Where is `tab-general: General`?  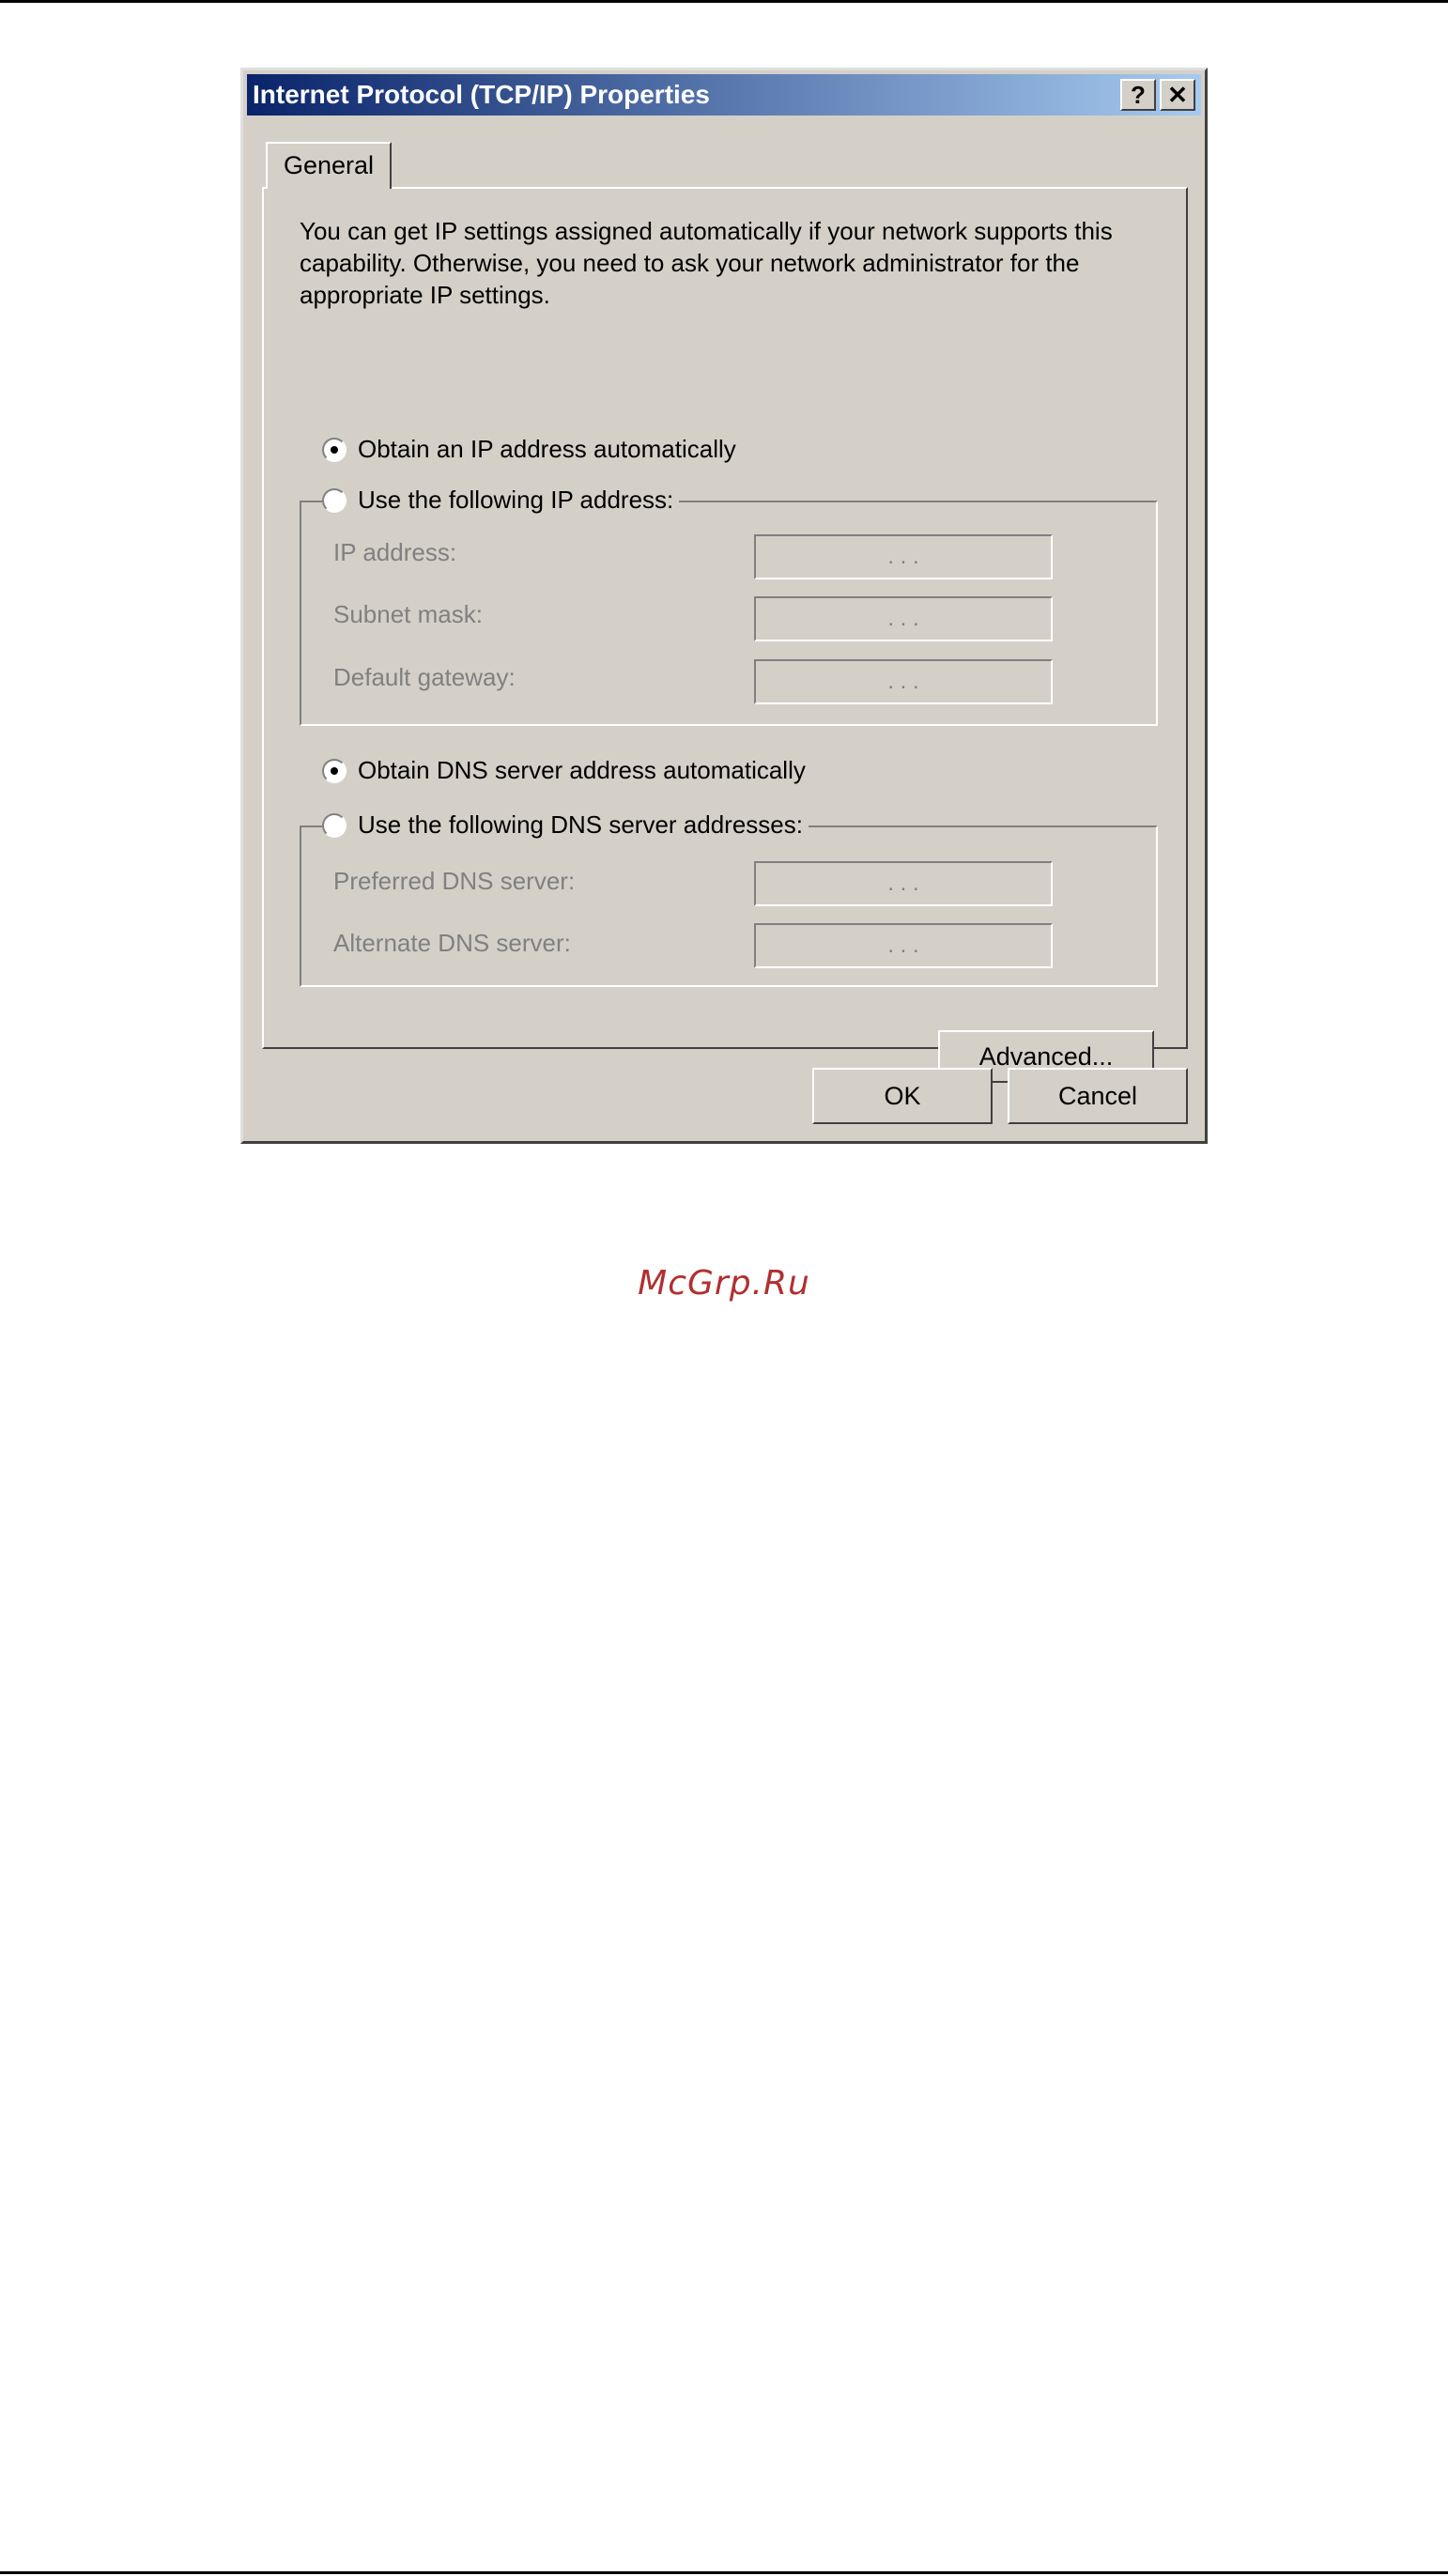 tab-general: General is located at coordinates (329, 165).